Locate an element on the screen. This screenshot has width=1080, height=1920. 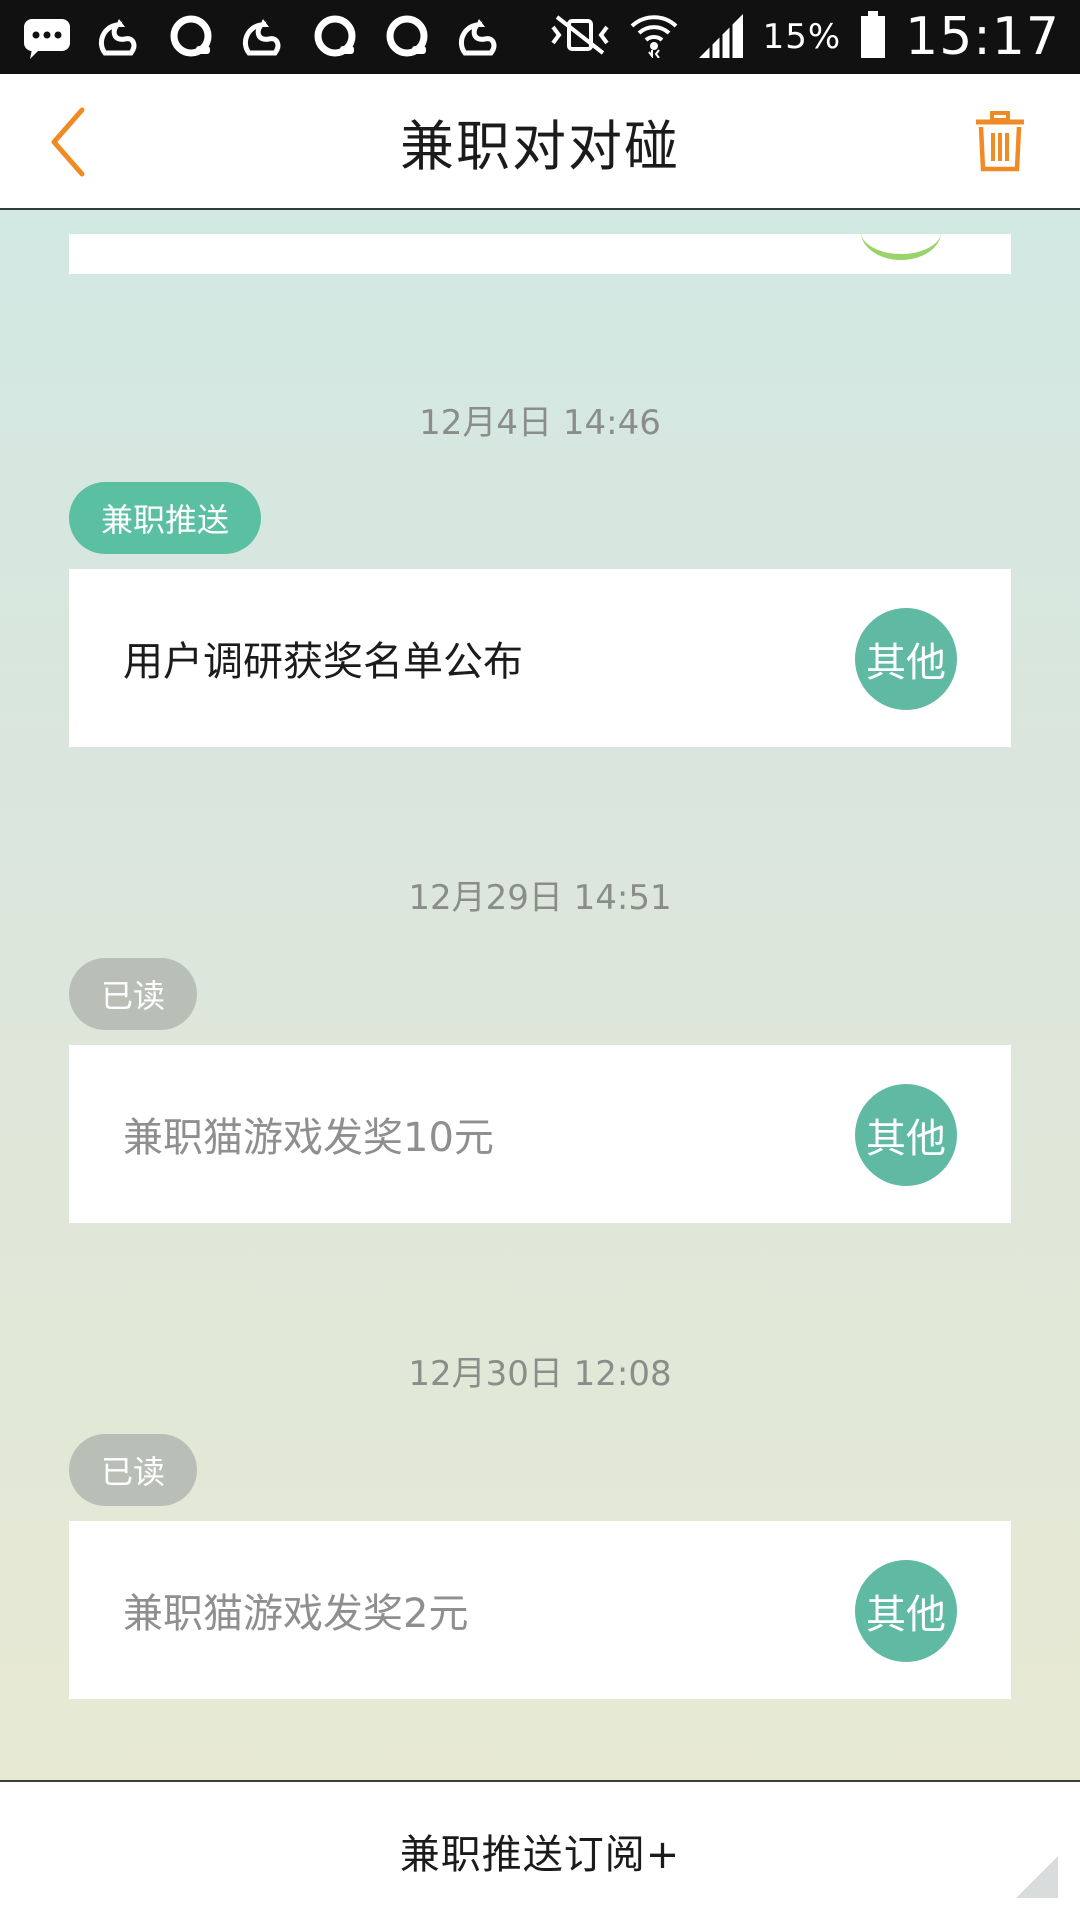
page-title: 兼职对对碰 is located at coordinates (540, 146).